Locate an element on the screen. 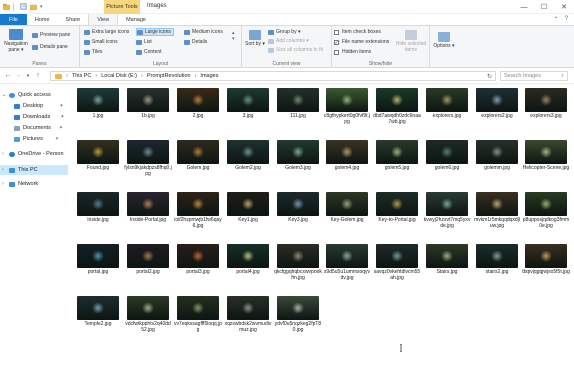 The image size is (574, 391). navigation-pane-button: Navigation pane ▾ is located at coordinates (16, 41).